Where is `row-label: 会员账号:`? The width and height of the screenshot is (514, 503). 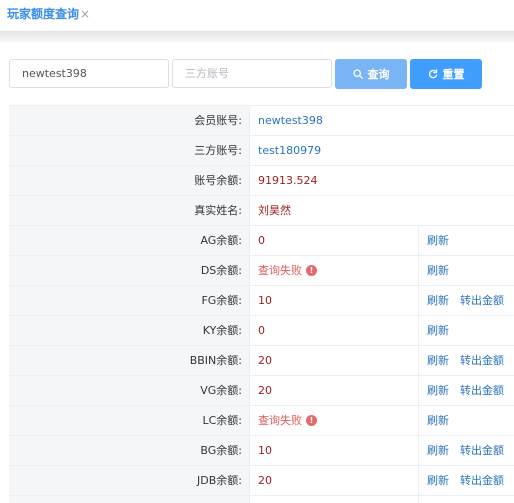 row-label: 会员账号: is located at coordinates (129, 120).